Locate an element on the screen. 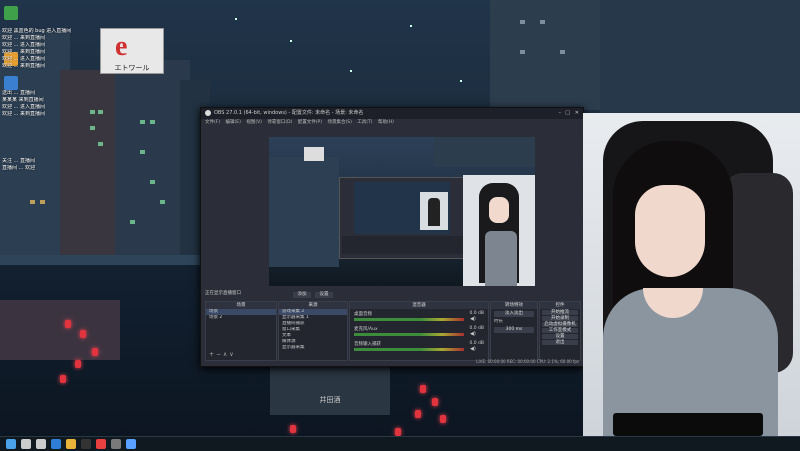 The height and width of the screenshot is (451, 800). sources-header: 来源 is located at coordinates (313, 305).